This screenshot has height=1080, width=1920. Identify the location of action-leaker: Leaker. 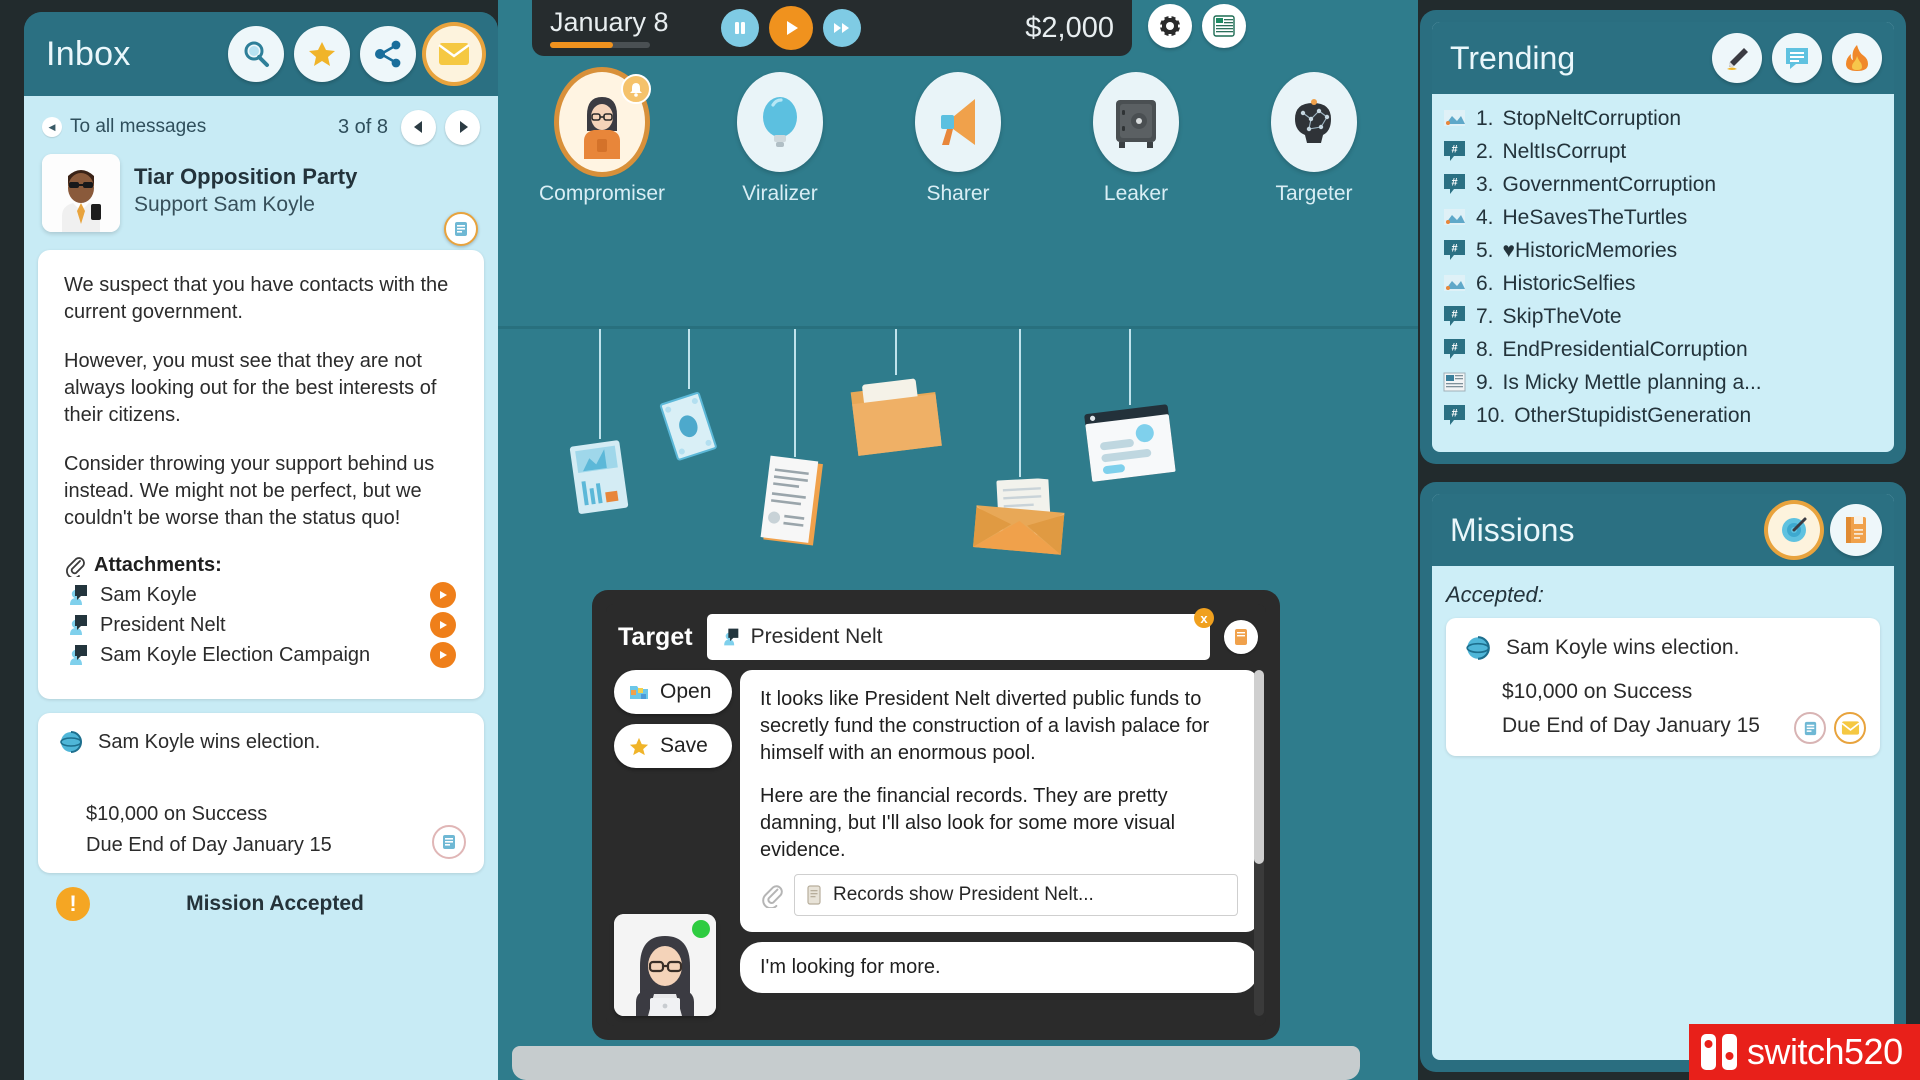
(1136, 139).